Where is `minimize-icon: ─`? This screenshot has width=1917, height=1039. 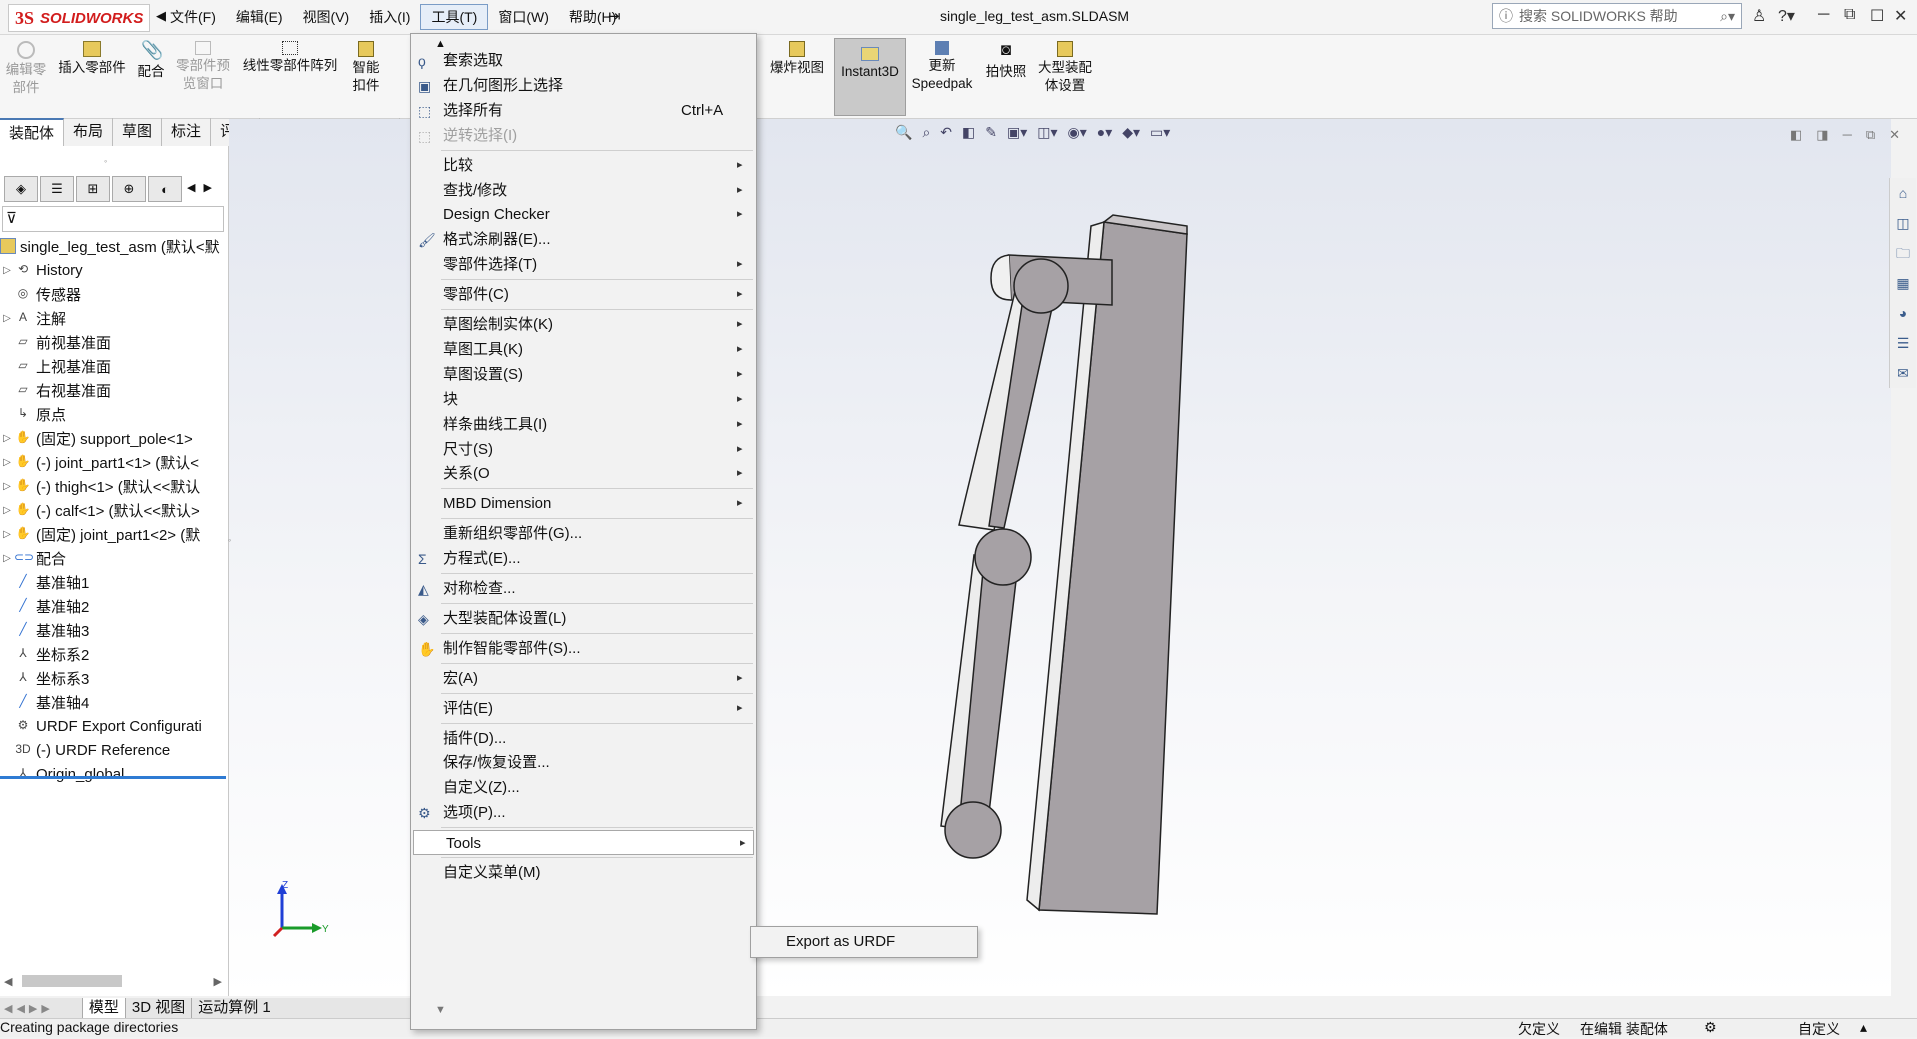
minimize-icon: ─ is located at coordinates (1823, 15).